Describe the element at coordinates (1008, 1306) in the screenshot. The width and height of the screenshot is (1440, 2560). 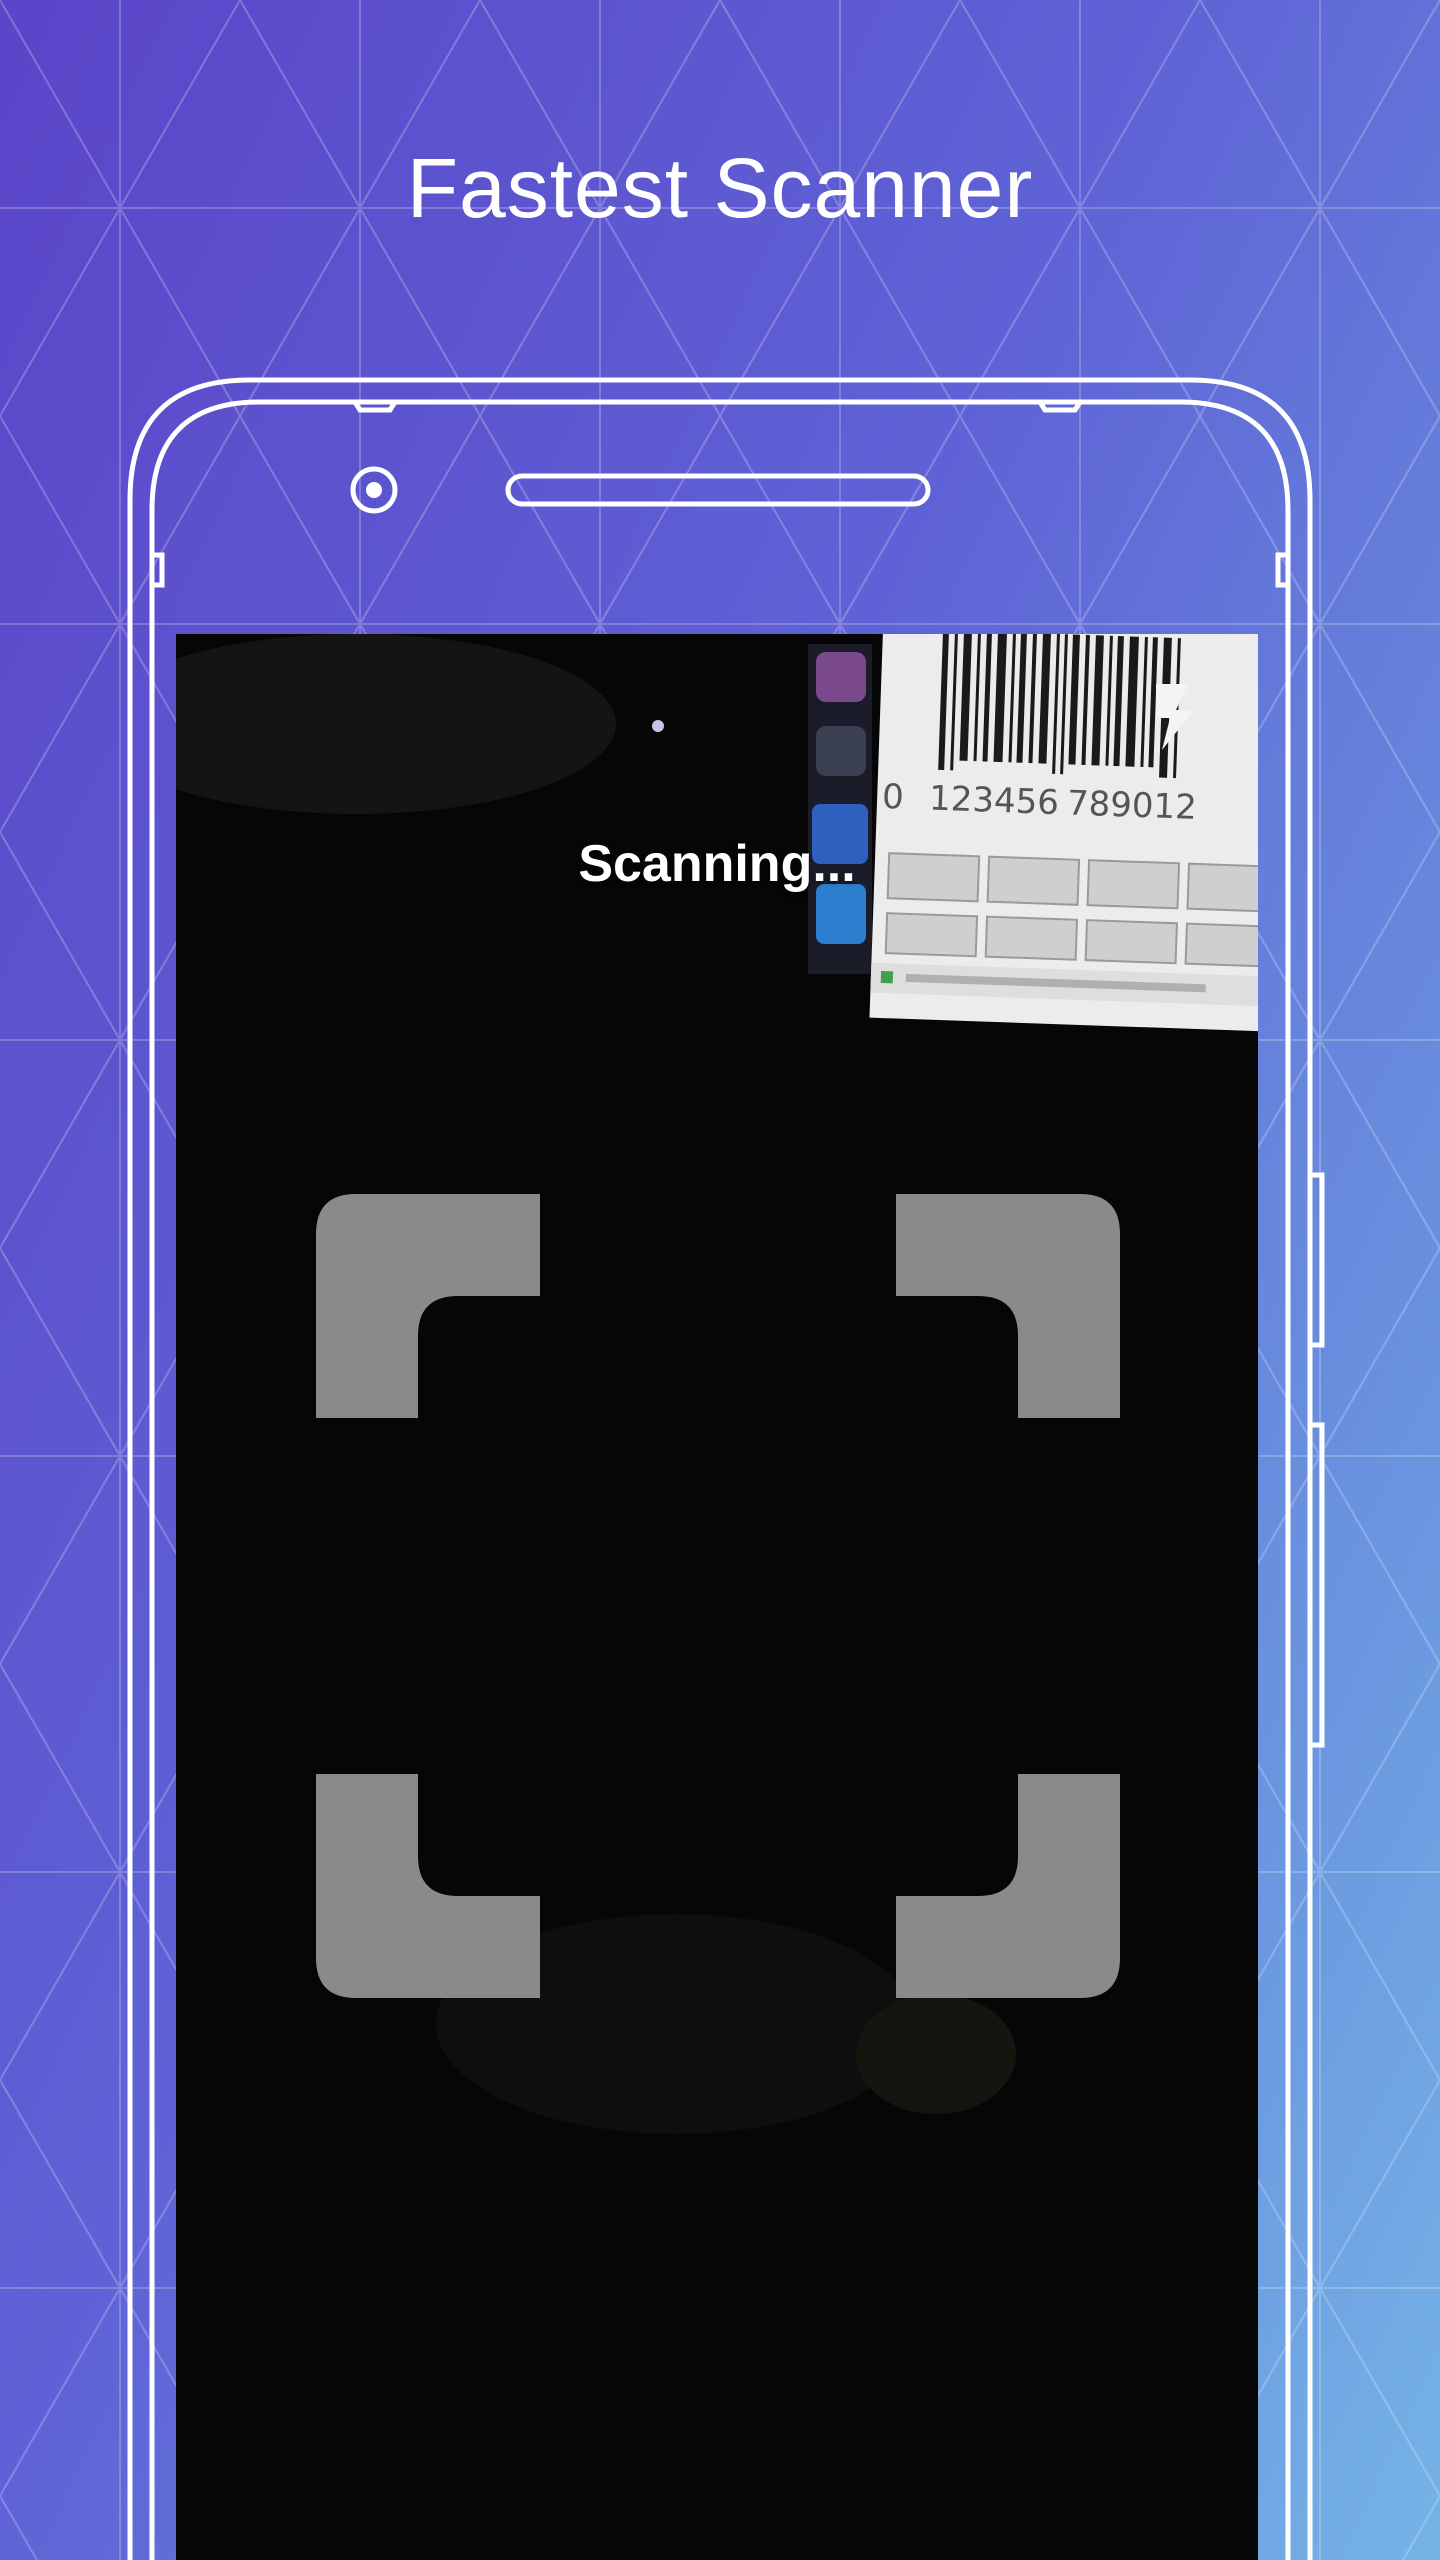
I see `viewfinder-corner-top-right` at that location.